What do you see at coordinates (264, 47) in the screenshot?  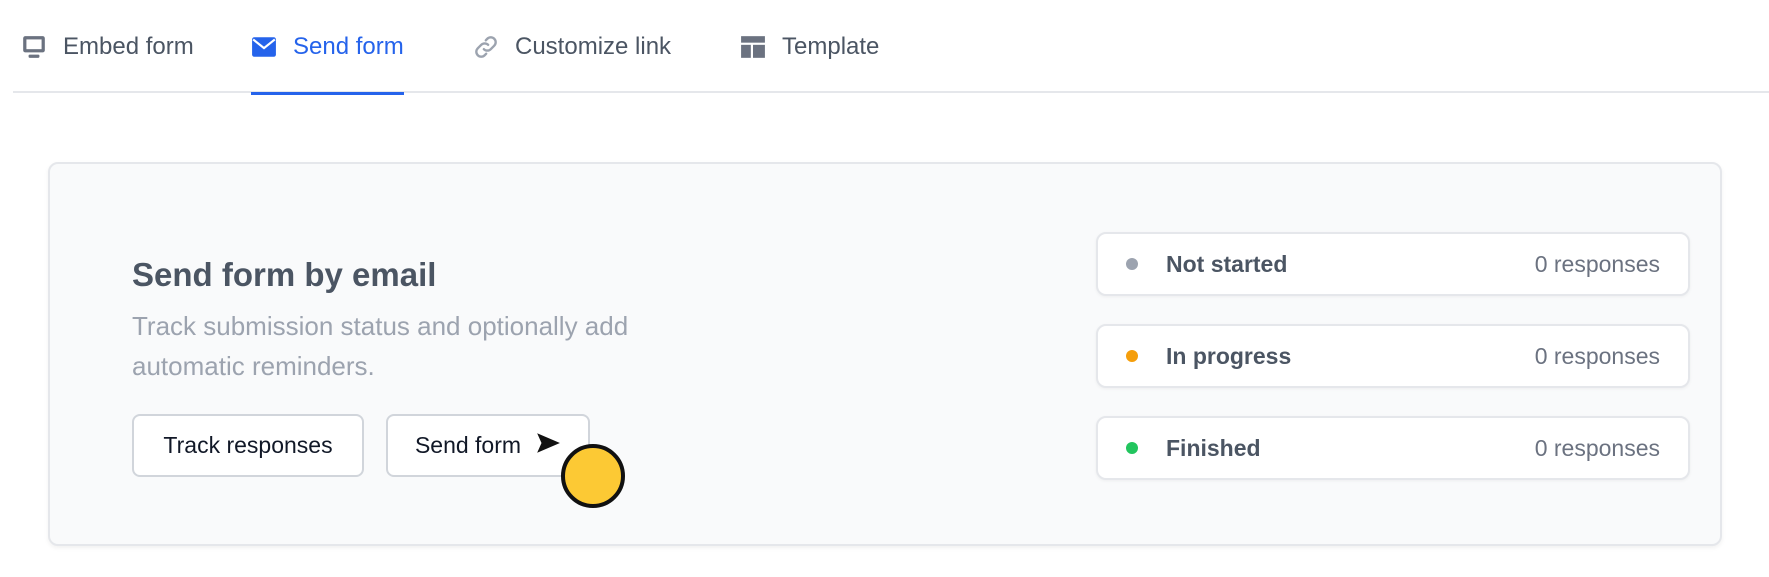 I see `envelope-icon` at bounding box center [264, 47].